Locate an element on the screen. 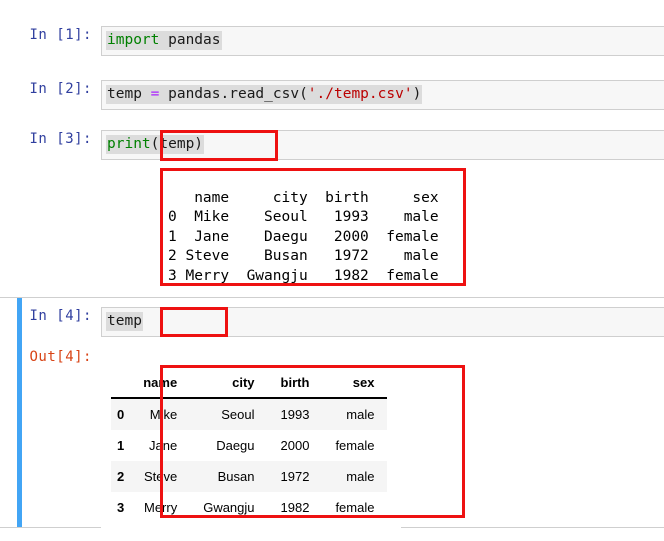 The width and height of the screenshot is (664, 541). code-editor-2: temp = pandas.read_csv('./temp.csv') is located at coordinates (382, 95).